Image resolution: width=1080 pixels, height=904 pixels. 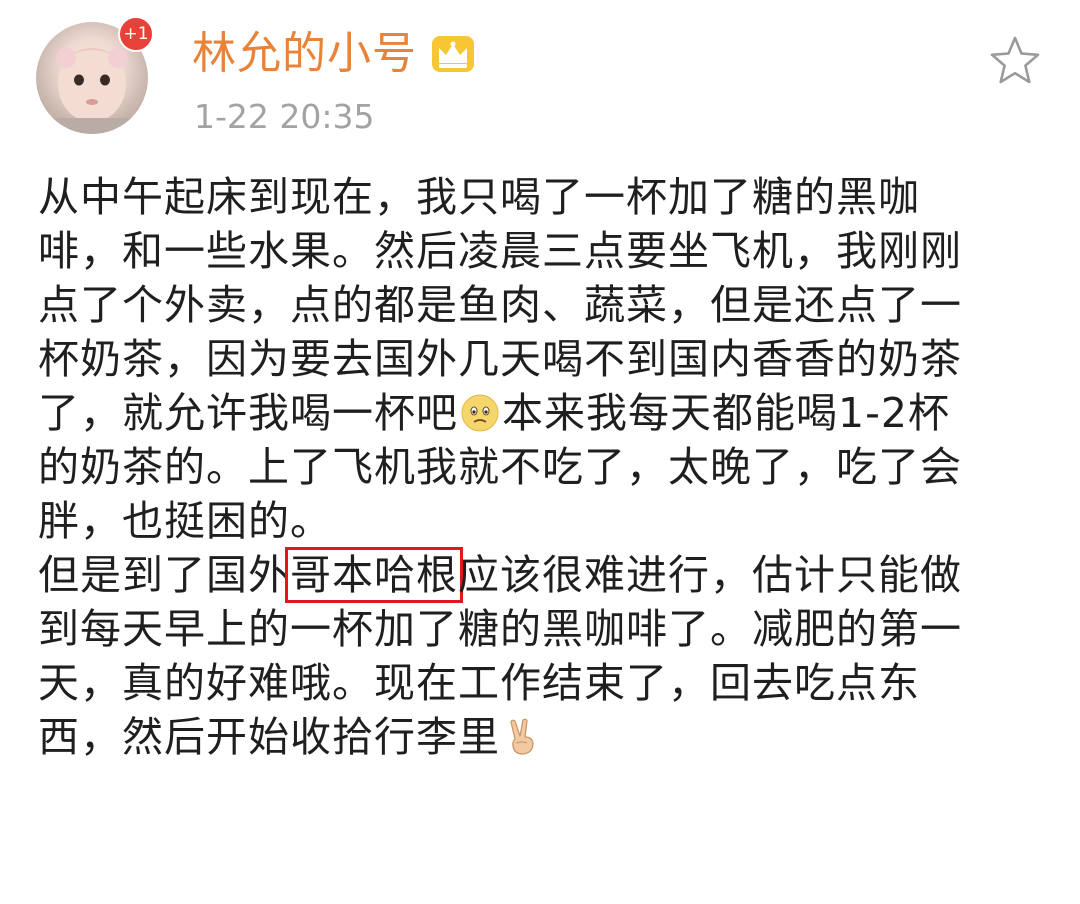 What do you see at coordinates (543, 737) in the screenshot?
I see `post-line: 西，然后开始收拾行李里` at bounding box center [543, 737].